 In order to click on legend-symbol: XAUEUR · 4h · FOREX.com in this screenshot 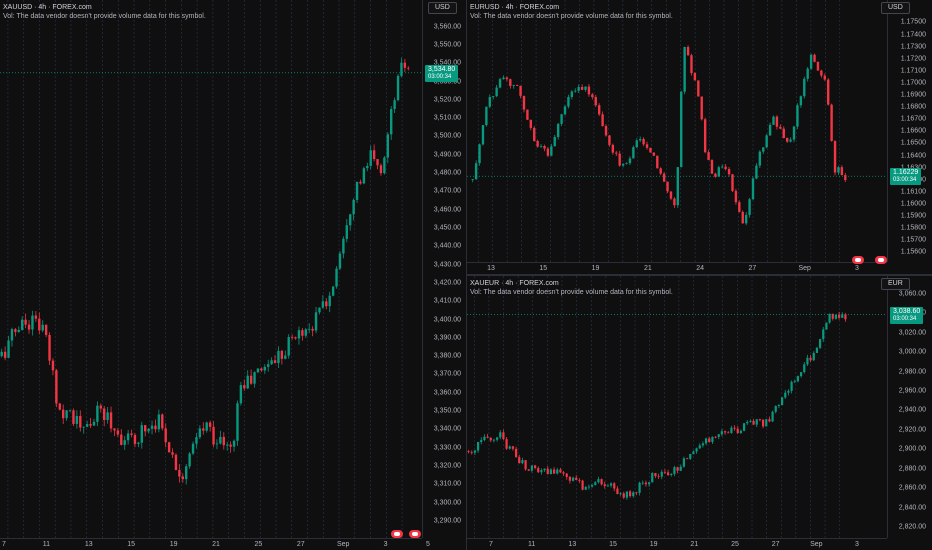, I will do `click(514, 283)`.